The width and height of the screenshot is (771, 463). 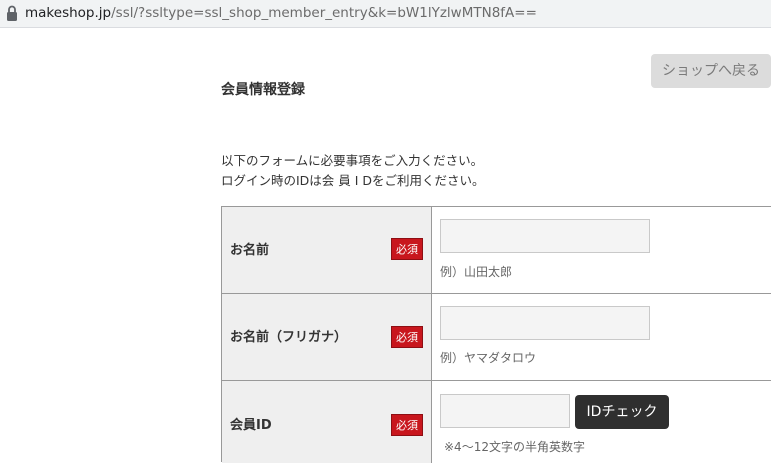 I want to click on form-row-member-id: 会員ID 必須 IDチェック ※4～12文字の半角英数字, so click(x=496, y=422).